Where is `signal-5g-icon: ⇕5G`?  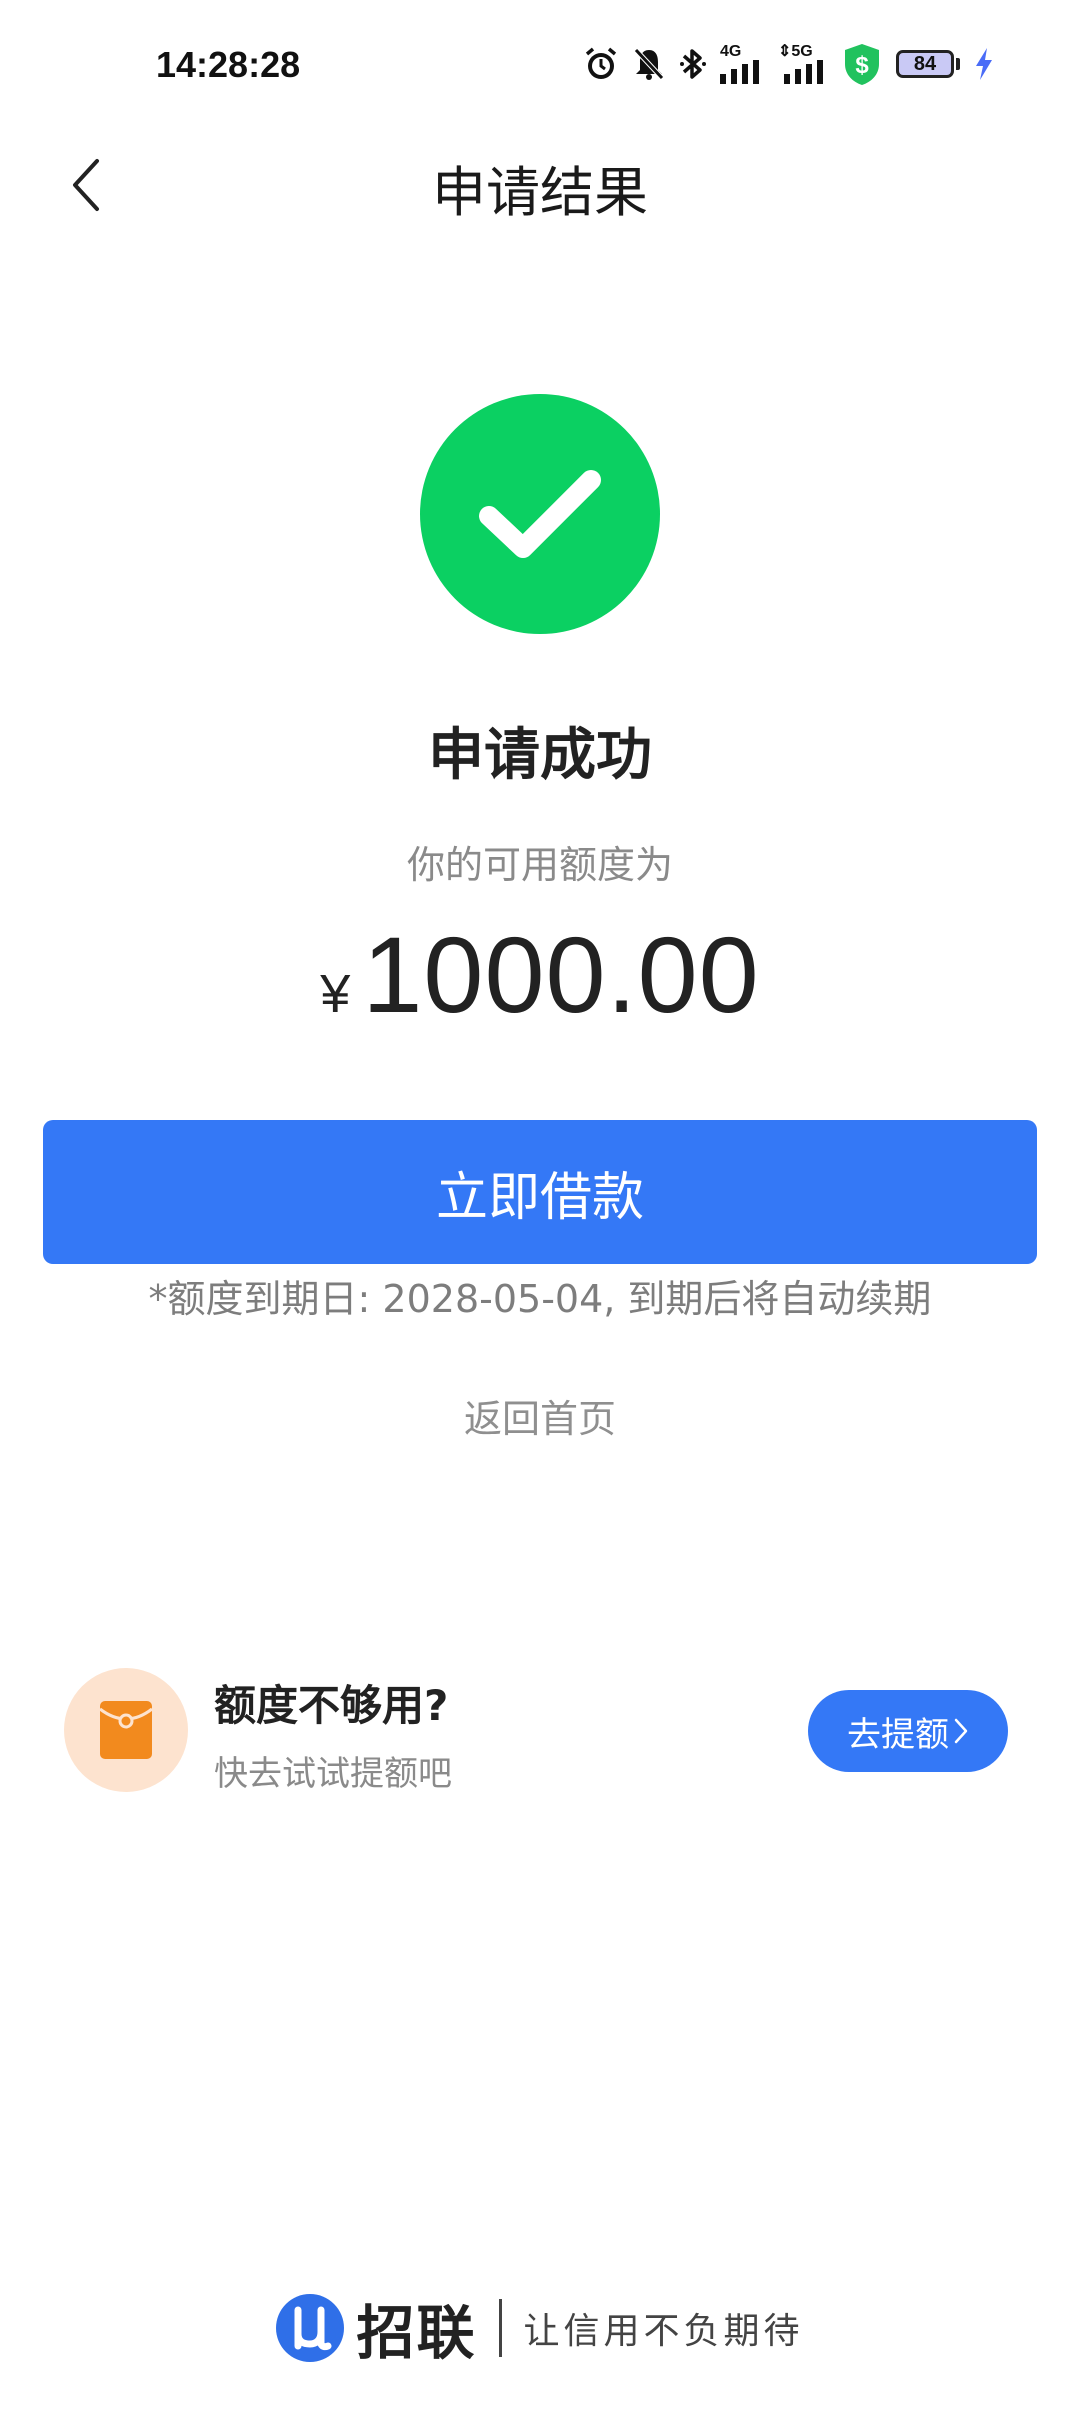
signal-5g-icon: ⇕5G is located at coordinates (803, 64).